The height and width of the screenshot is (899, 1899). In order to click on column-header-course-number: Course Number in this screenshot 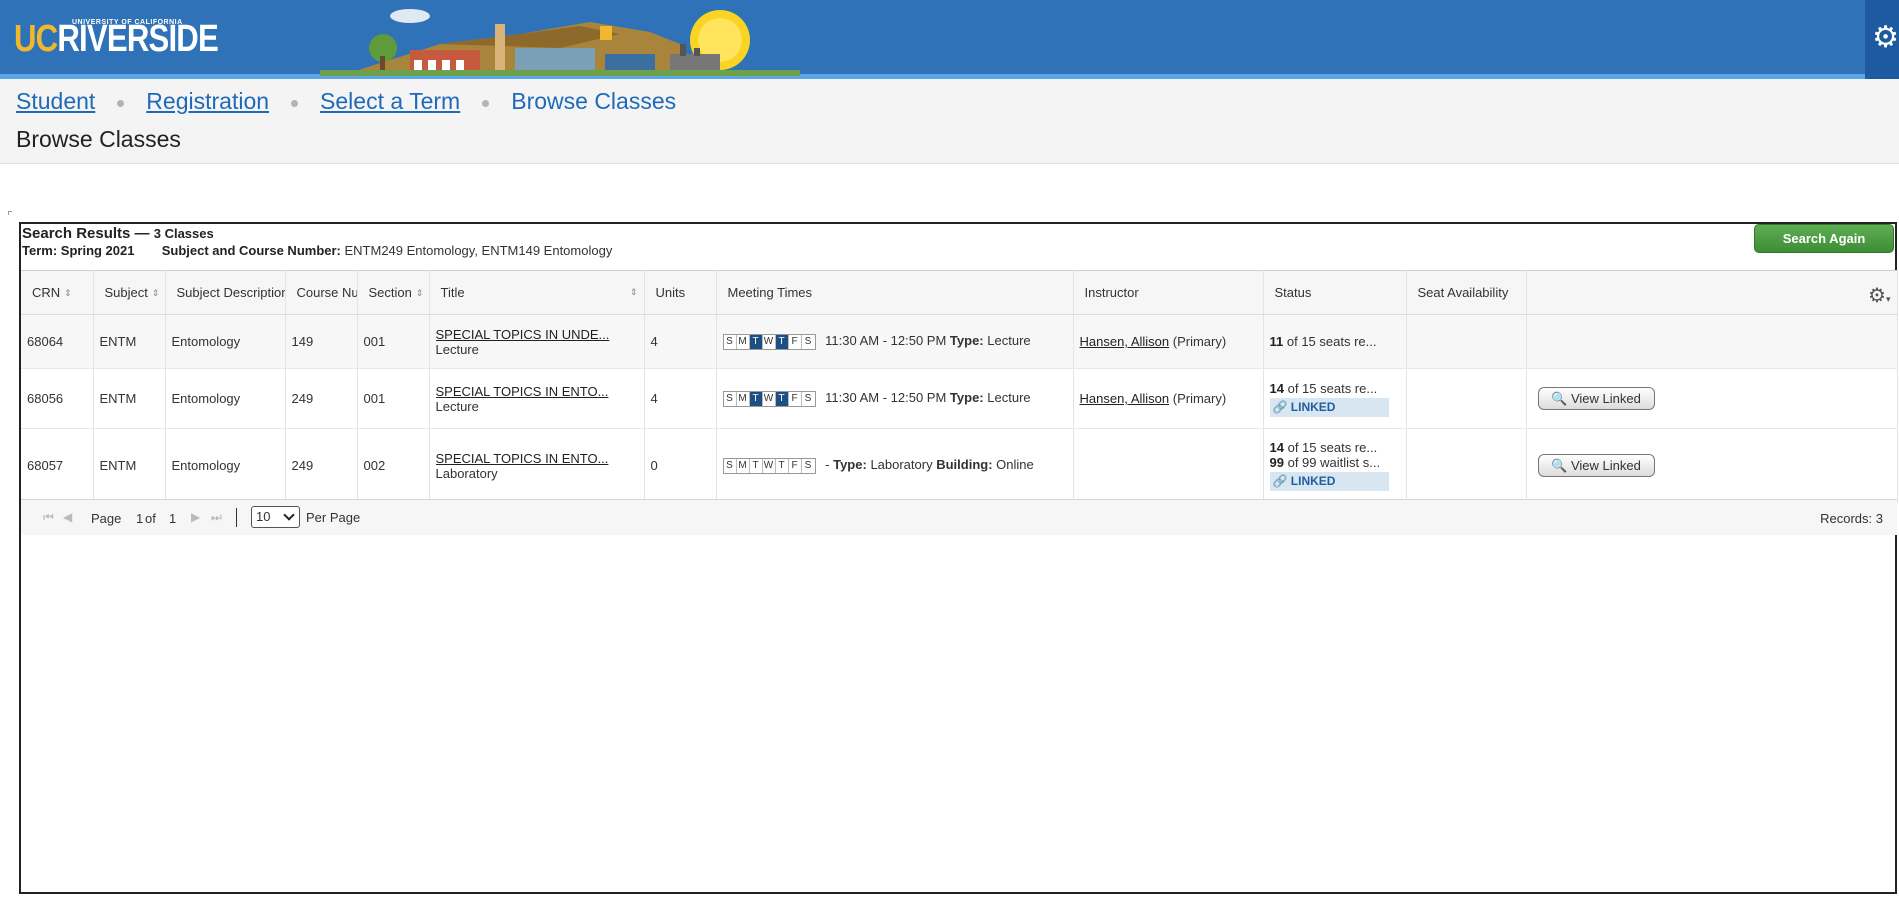, I will do `click(321, 292)`.